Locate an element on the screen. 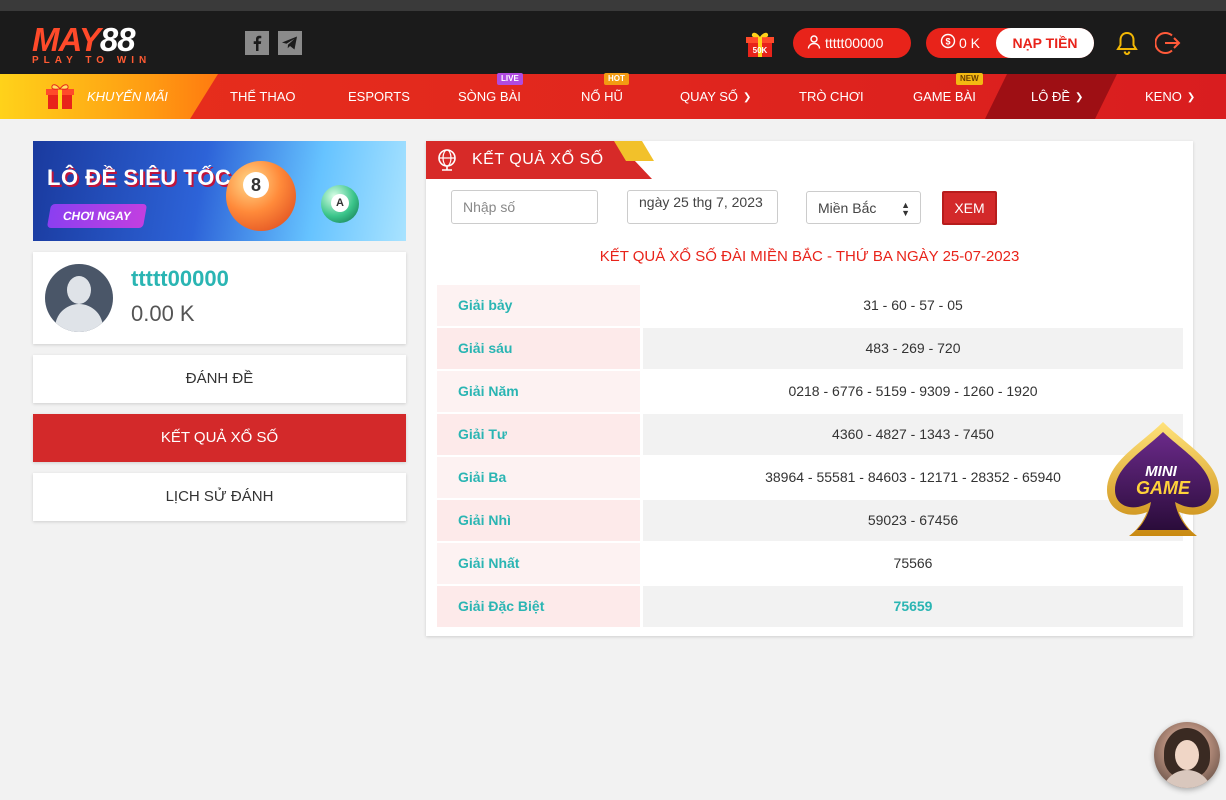  nav-item-esports: ESPORTS is located at coordinates (379, 96).